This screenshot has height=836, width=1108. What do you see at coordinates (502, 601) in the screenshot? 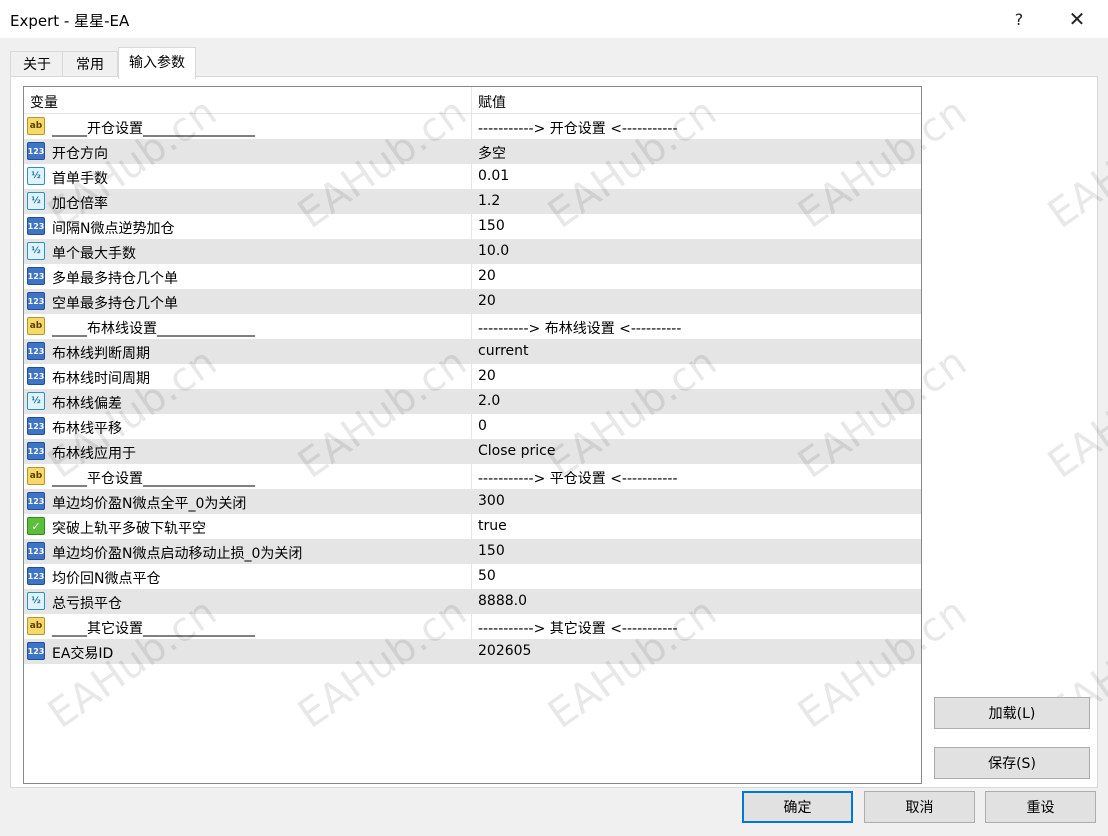
I see `parameter-value: 8888.0` at bounding box center [502, 601].